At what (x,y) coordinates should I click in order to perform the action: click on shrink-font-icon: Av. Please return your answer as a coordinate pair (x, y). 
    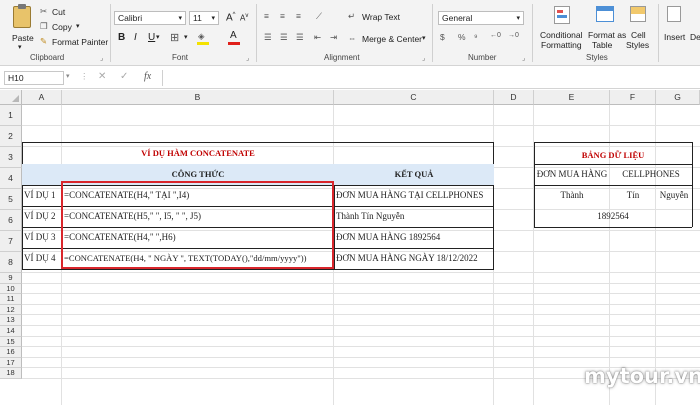
    Looking at the image, I should click on (244, 18).